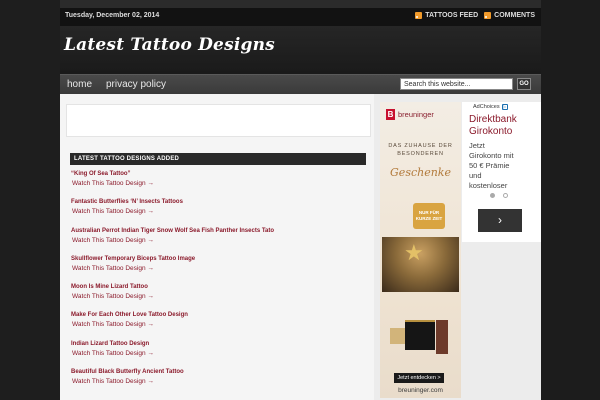 The image size is (600, 400). I want to click on ad-headline-line-1: DAS ZUHAUSE DER, so click(420, 146).